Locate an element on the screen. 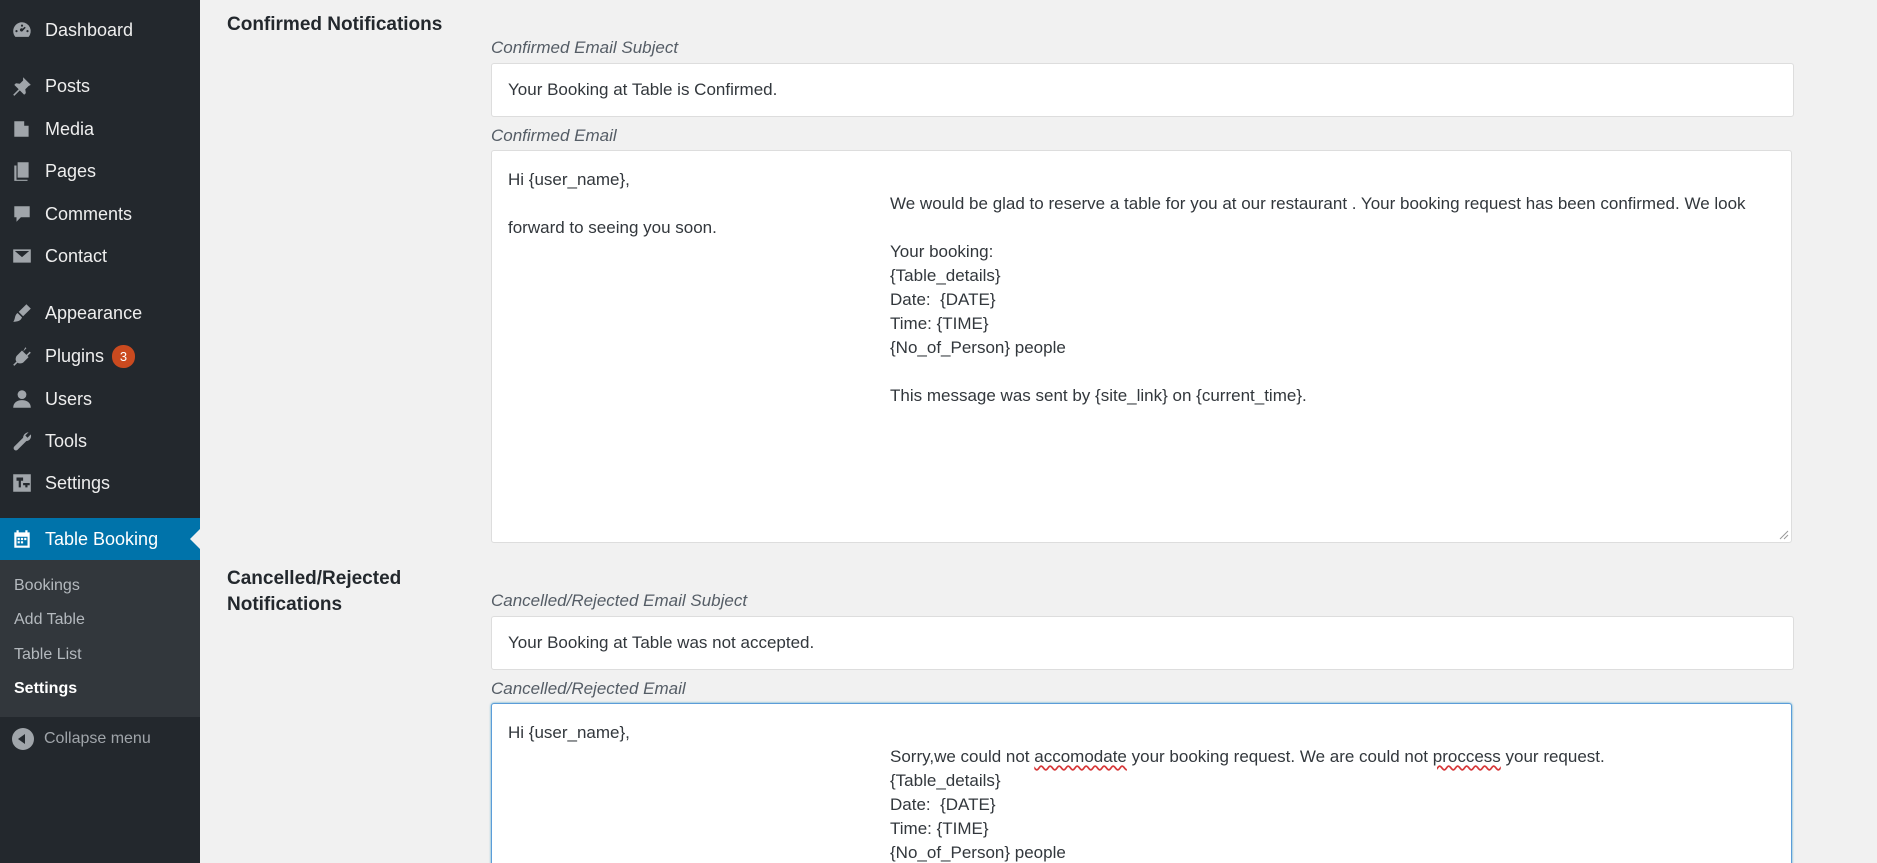  sidebar-item-table-booking: Table Booking is located at coordinates (100, 539).